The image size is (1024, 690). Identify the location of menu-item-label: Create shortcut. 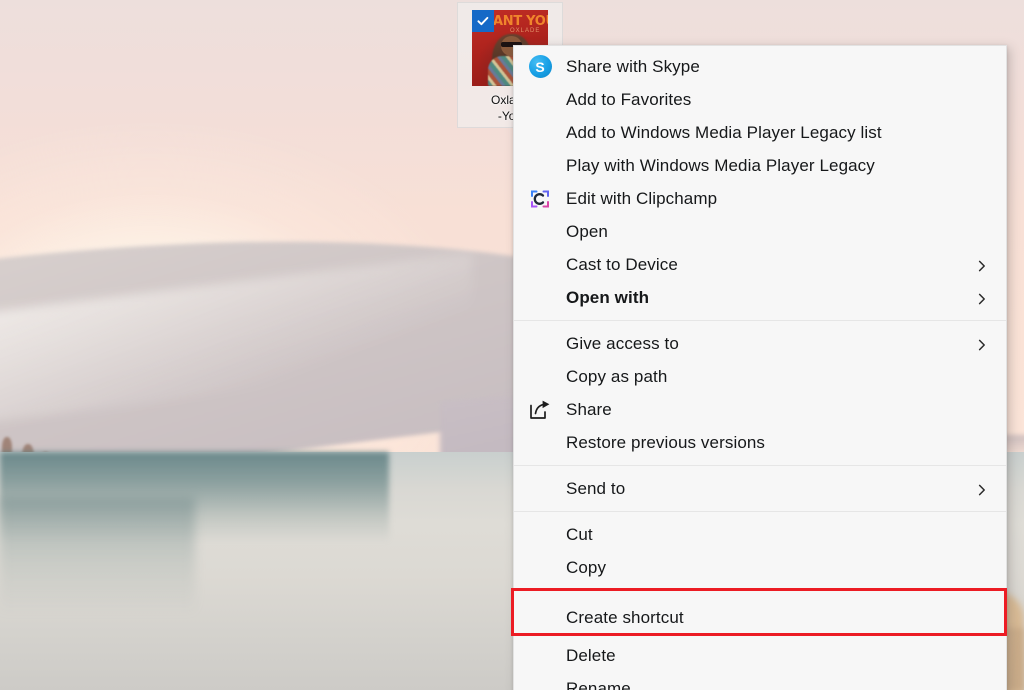
(625, 617).